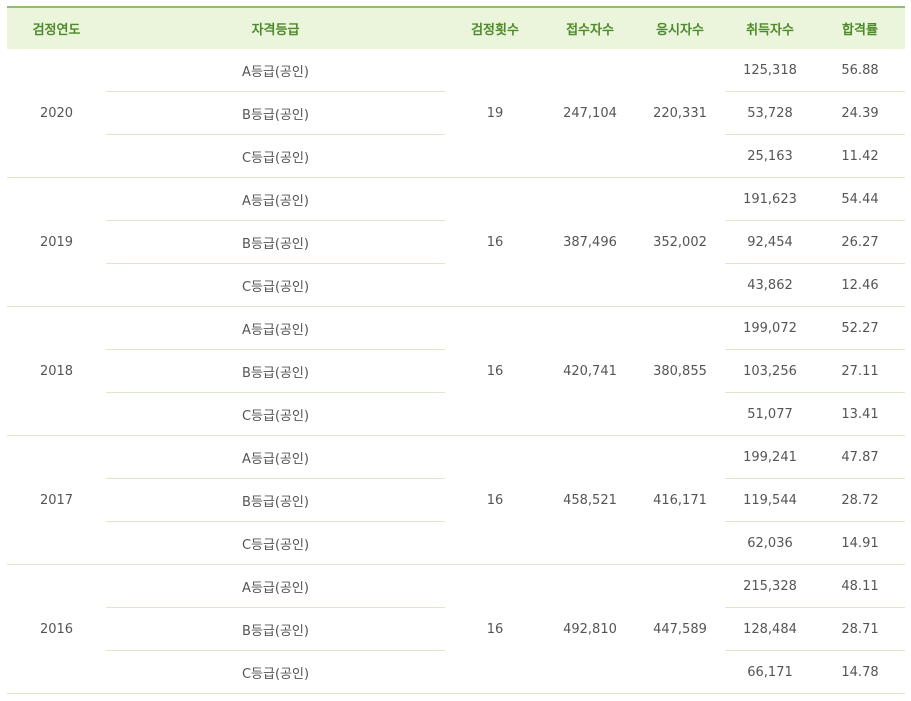  I want to click on applicants-cell: 492,810, so click(590, 629).